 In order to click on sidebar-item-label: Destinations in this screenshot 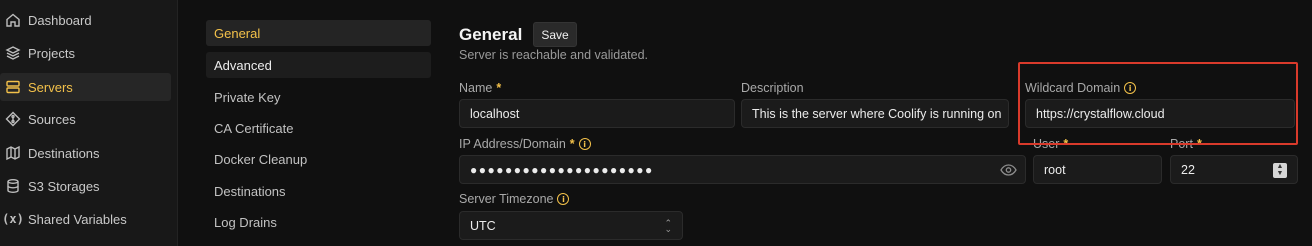, I will do `click(64, 153)`.